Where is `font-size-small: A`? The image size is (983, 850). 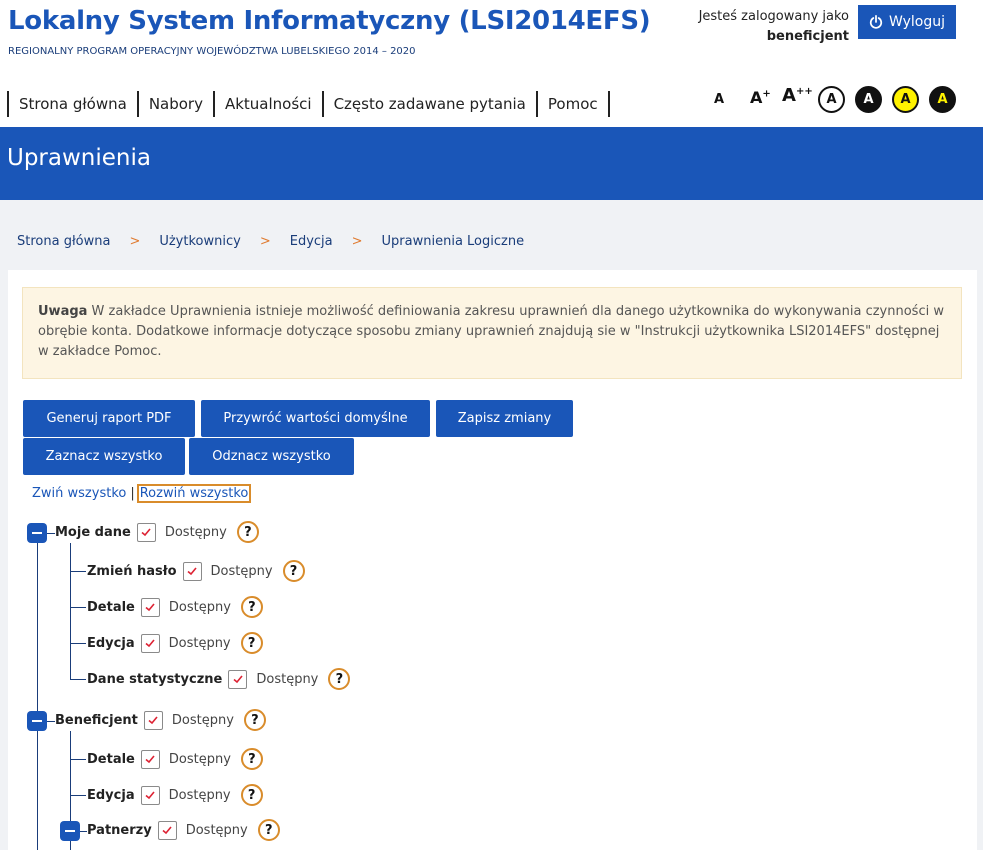 font-size-small: A is located at coordinates (719, 99).